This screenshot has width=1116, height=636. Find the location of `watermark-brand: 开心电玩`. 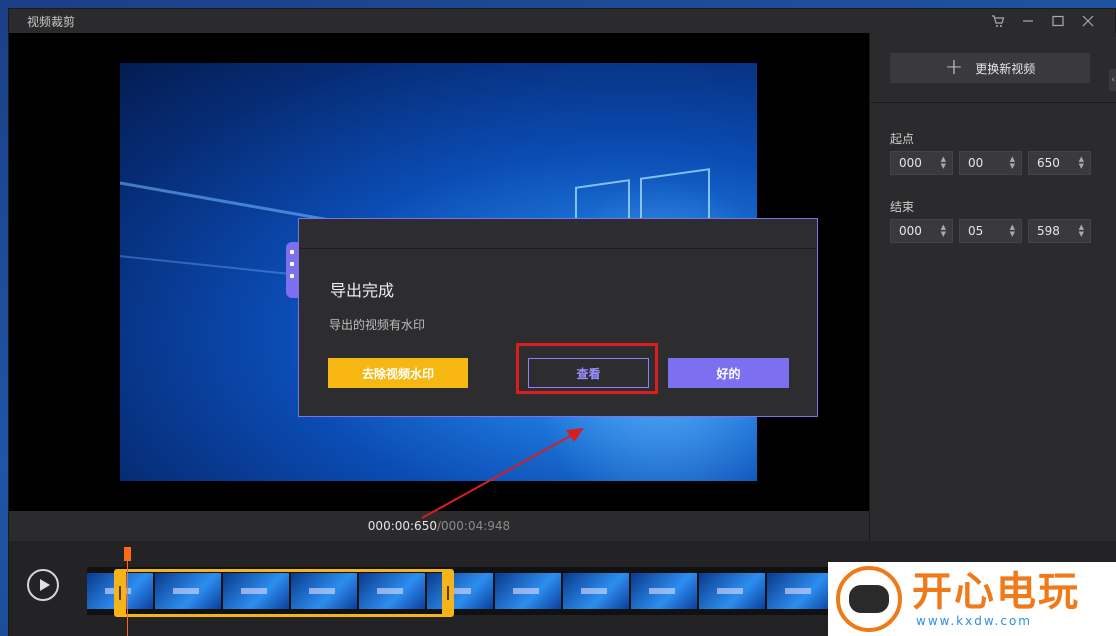

watermark-brand: 开心电玩 is located at coordinates (996, 592).